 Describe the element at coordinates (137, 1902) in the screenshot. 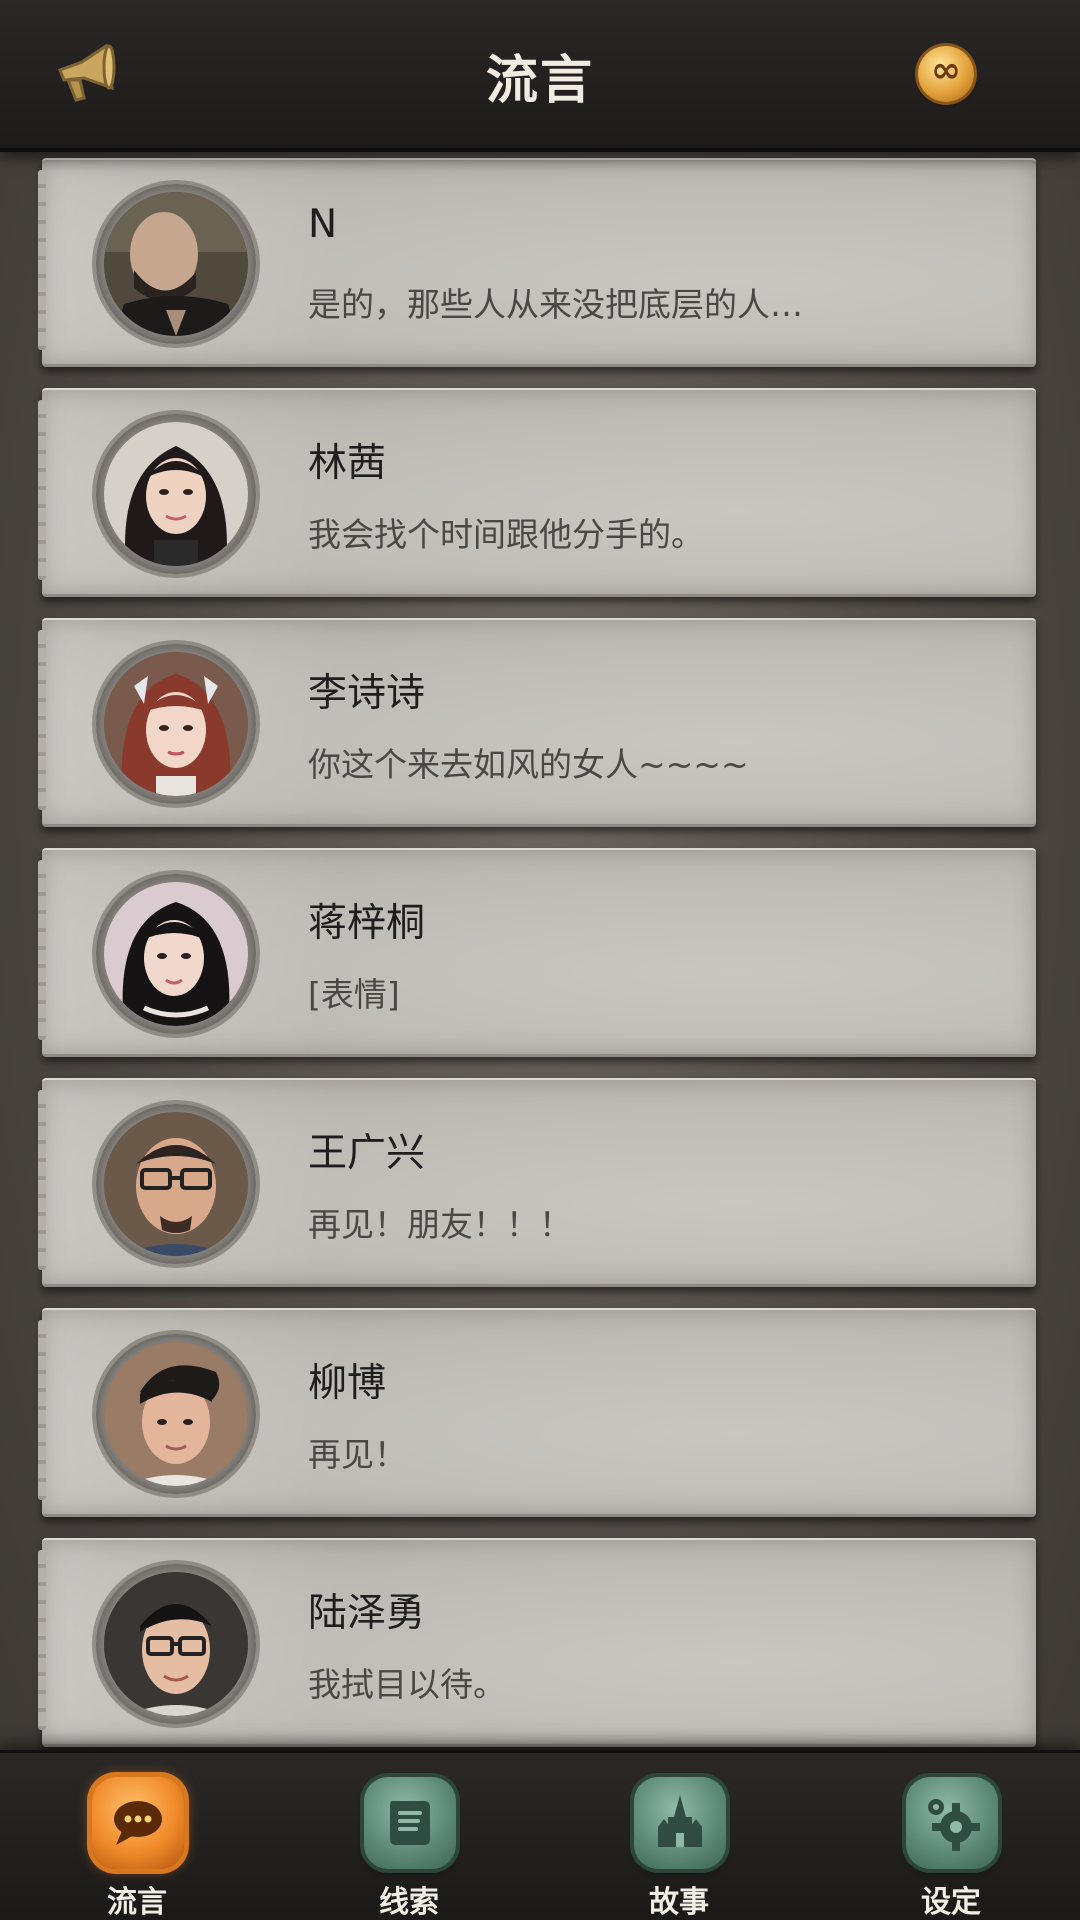

I see `tab-label: 流言` at that location.